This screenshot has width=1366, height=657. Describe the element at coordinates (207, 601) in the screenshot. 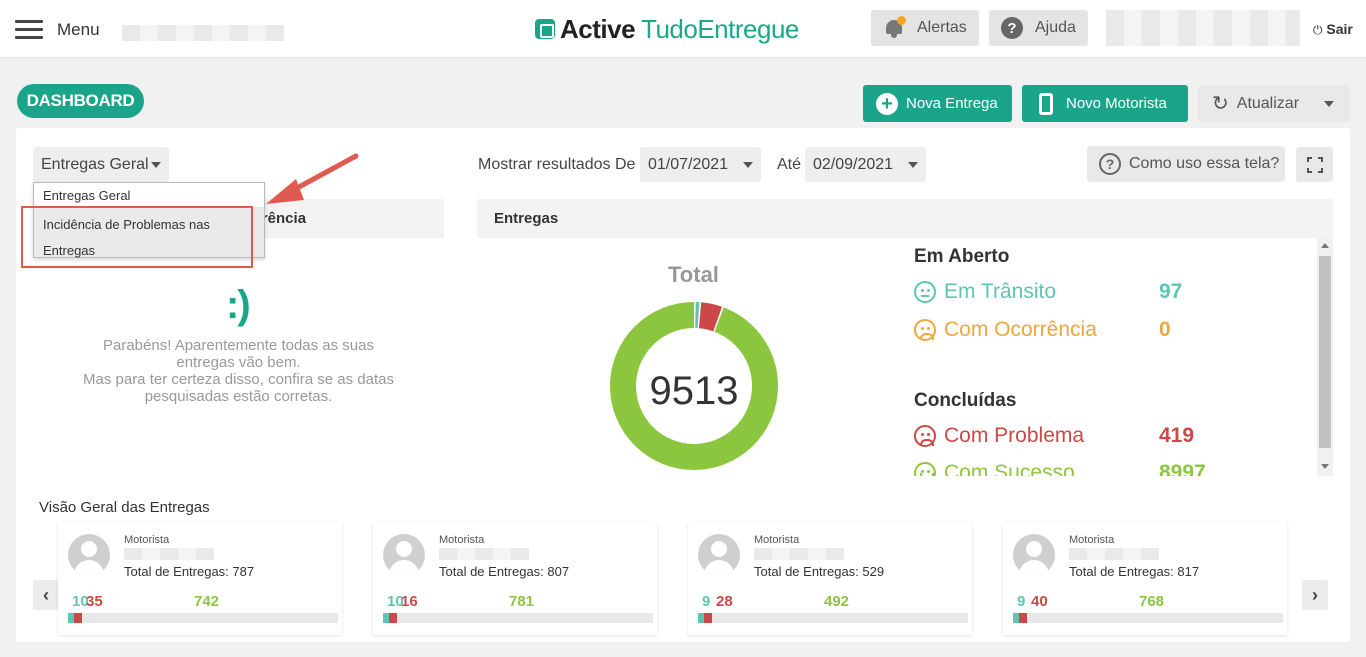

I see `driver-success-count: 742` at that location.